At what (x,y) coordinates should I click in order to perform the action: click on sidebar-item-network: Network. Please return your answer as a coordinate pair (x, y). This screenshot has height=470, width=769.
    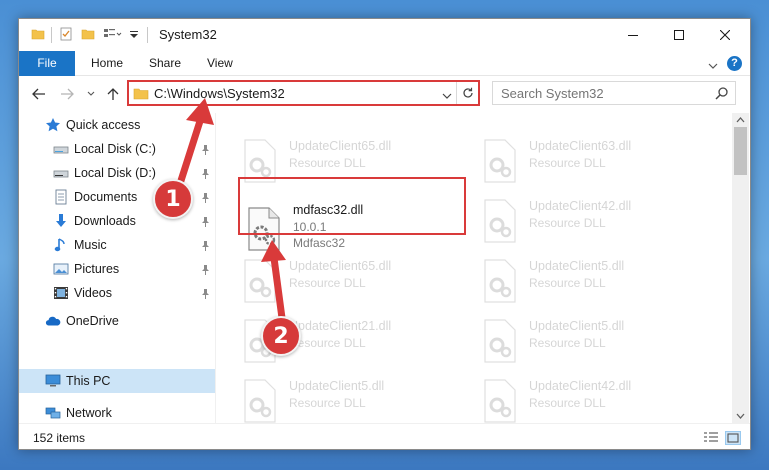
    Looking at the image, I should click on (117, 413).